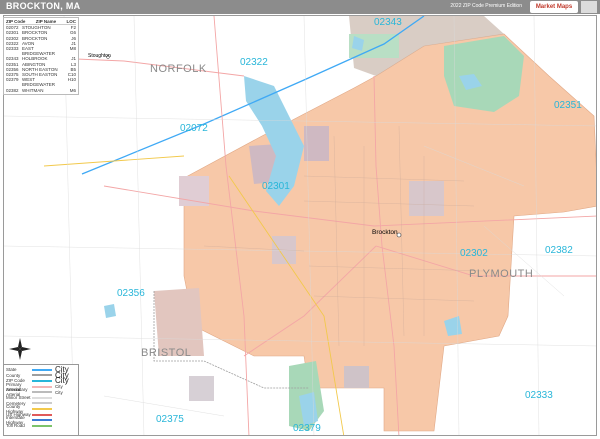 The height and width of the screenshot is (439, 600). I want to click on zip-02301-label: 02301, so click(276, 186).